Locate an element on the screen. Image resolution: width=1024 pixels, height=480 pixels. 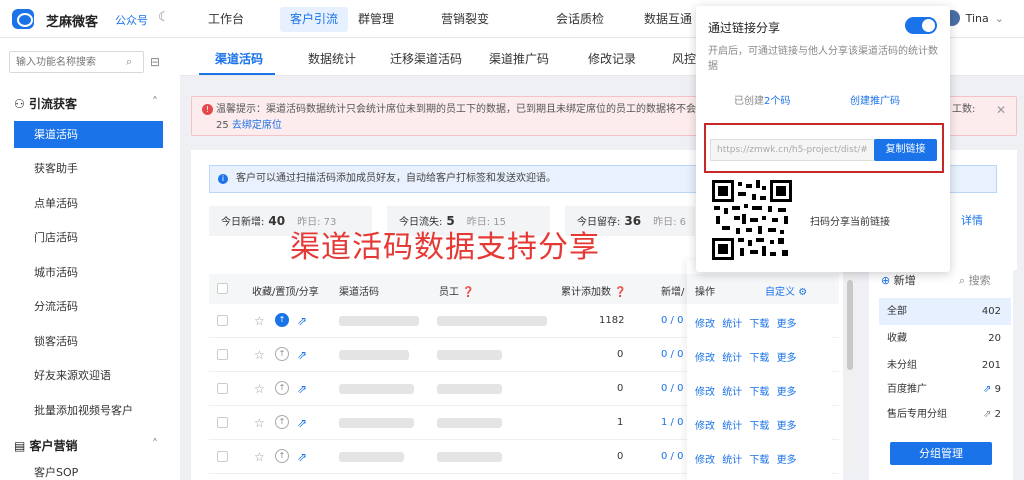
sidebar-item-store-qr: 门店活码 is located at coordinates (88, 237).